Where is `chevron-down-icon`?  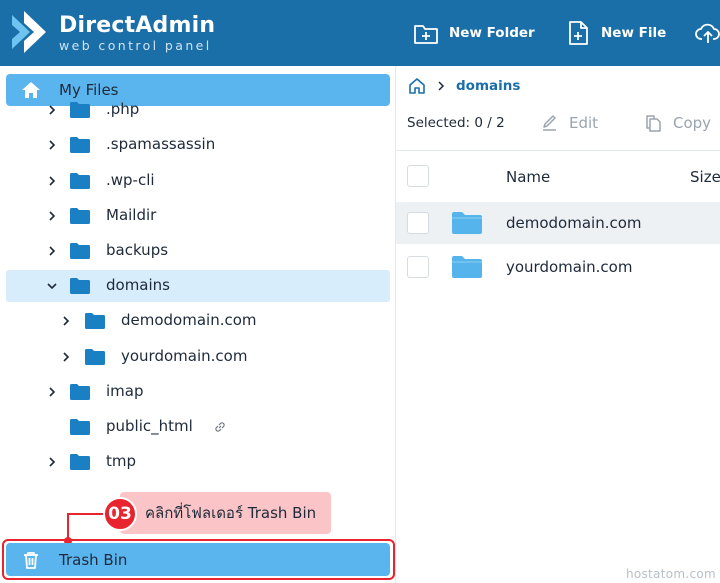
chevron-down-icon is located at coordinates (52, 286).